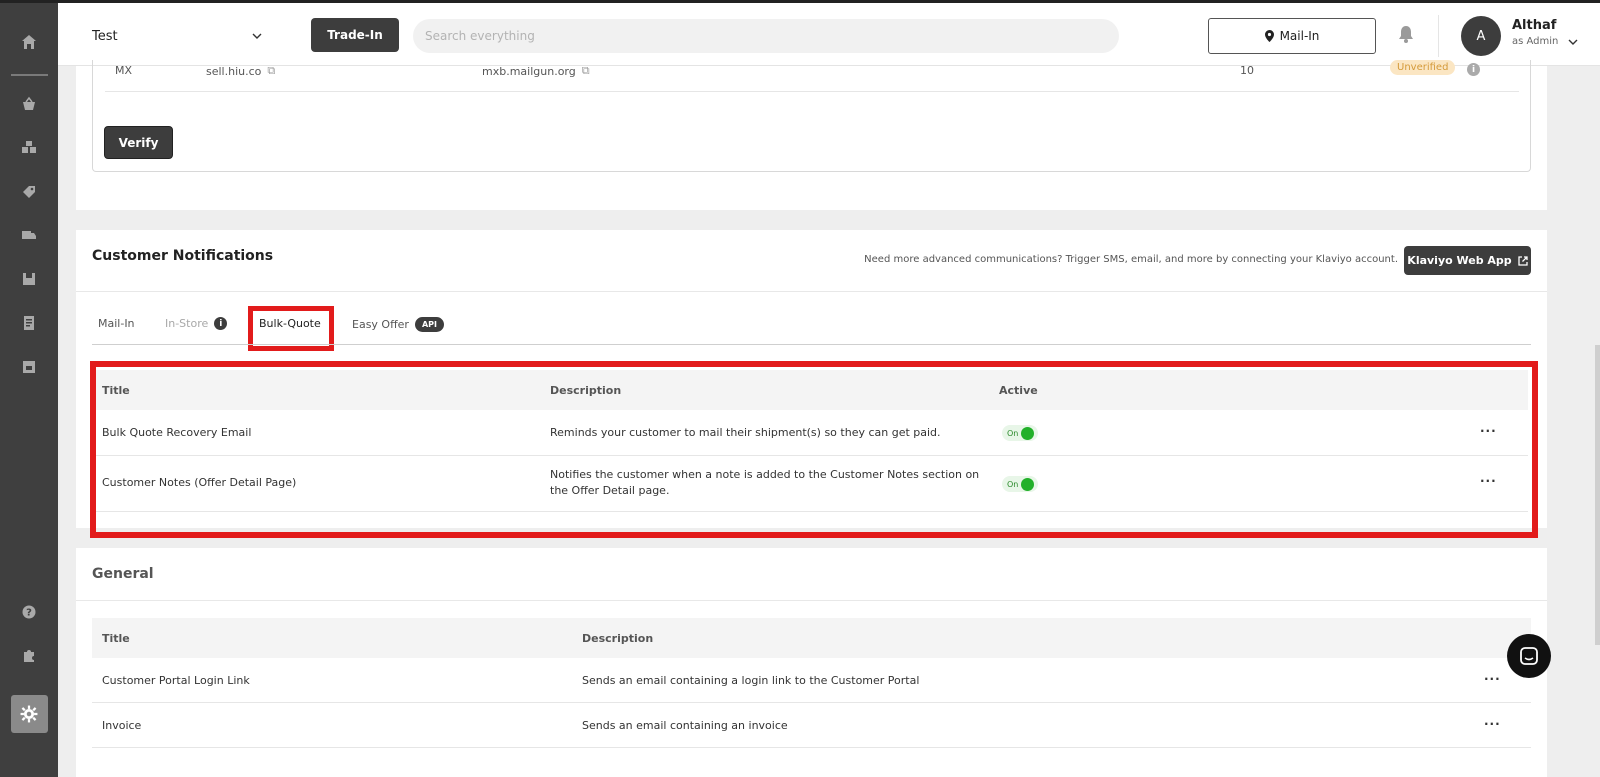 Image resolution: width=1600 pixels, height=777 pixels. What do you see at coordinates (29, 367) in the screenshot?
I see `store-icon` at bounding box center [29, 367].